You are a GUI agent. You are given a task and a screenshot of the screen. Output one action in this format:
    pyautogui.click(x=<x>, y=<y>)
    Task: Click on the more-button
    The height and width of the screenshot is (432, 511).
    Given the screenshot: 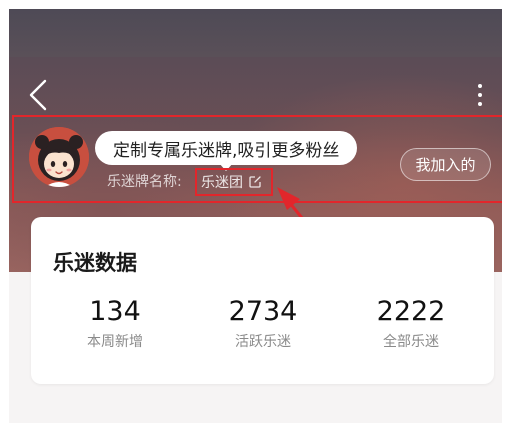 What is the action you would take?
    pyautogui.click(x=480, y=95)
    